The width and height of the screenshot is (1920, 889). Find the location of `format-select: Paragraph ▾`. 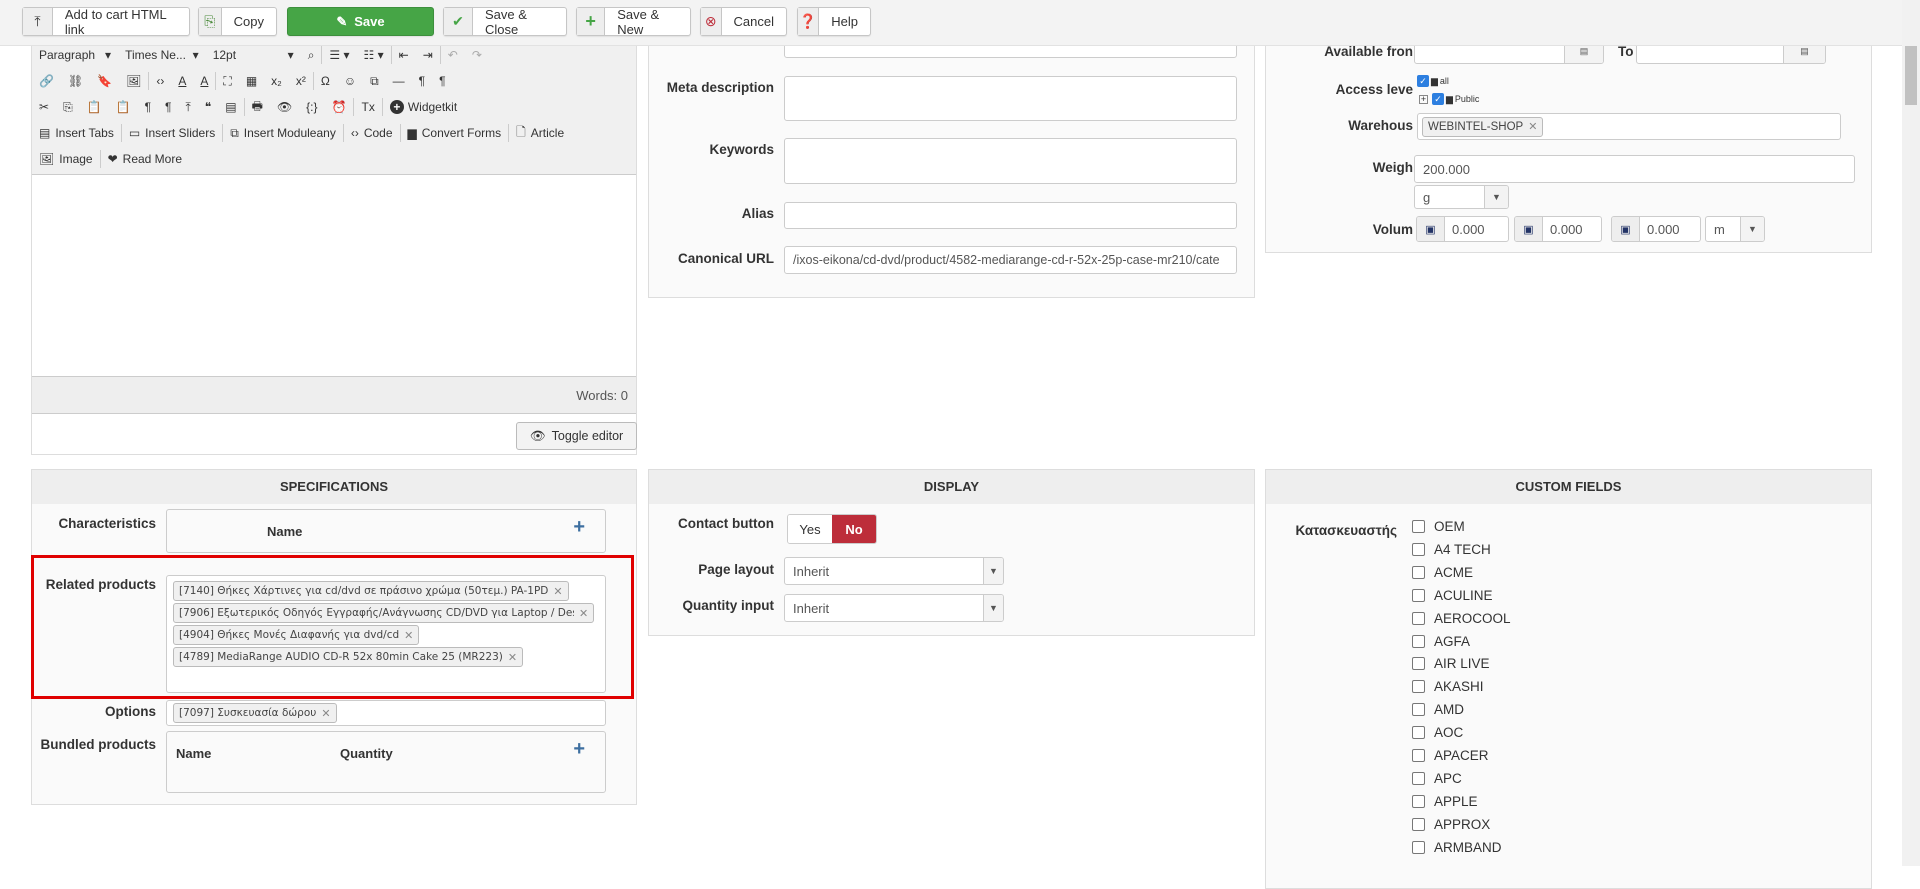

format-select: Paragraph ▾ is located at coordinates (75, 55).